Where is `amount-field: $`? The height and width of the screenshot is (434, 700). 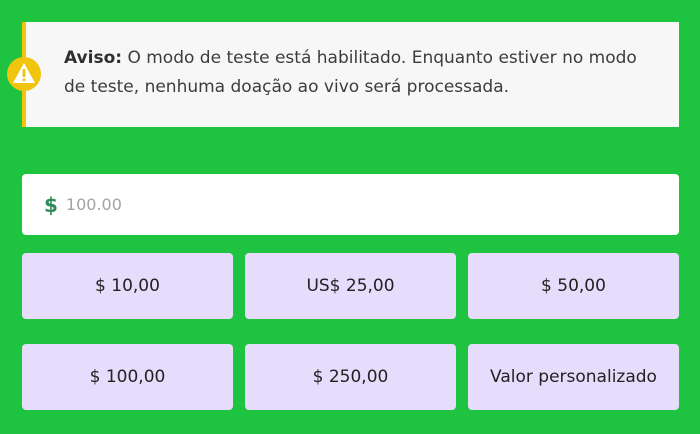
amount-field: $ is located at coordinates (350, 204).